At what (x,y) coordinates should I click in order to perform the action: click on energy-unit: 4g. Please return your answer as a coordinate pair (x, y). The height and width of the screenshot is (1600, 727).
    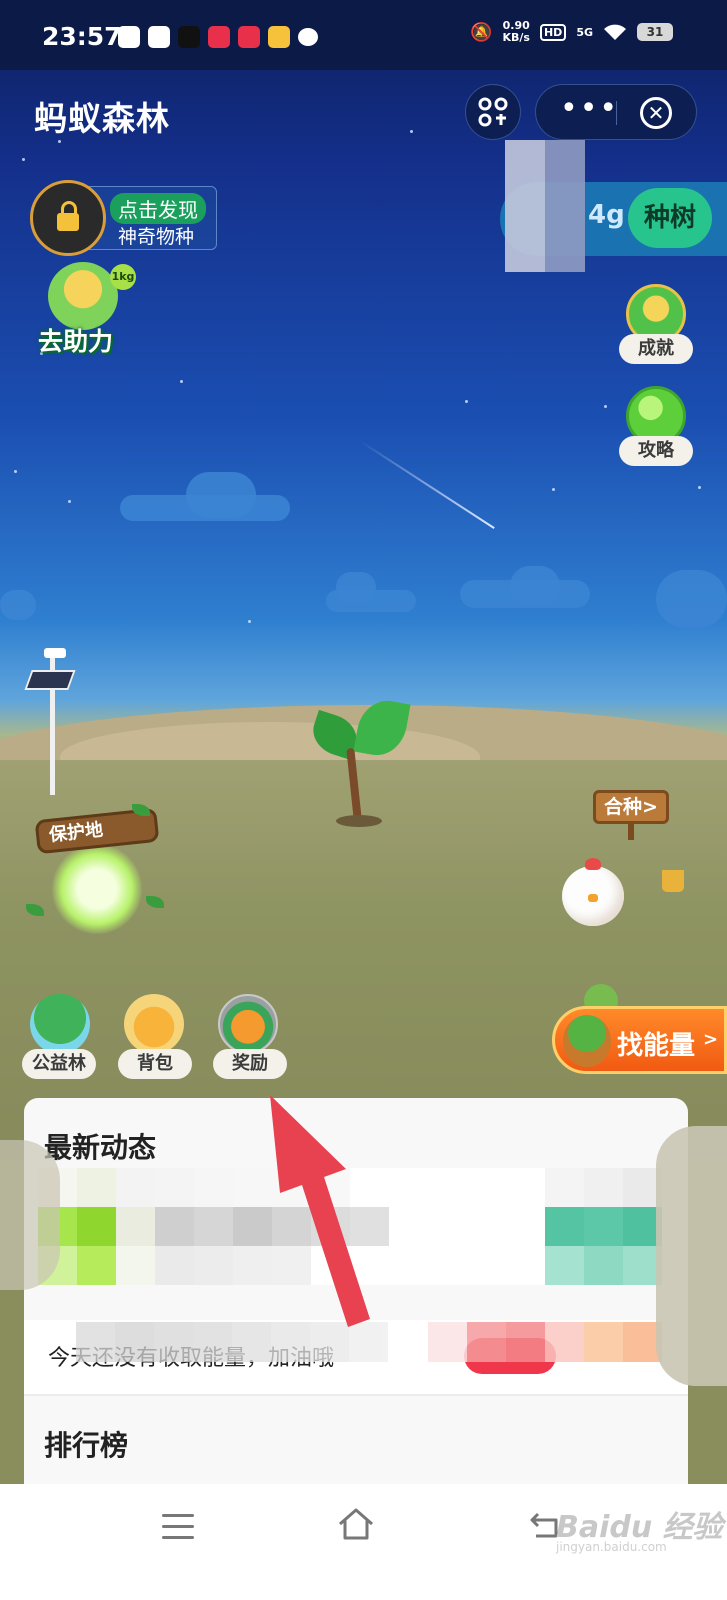
    Looking at the image, I should click on (606, 215).